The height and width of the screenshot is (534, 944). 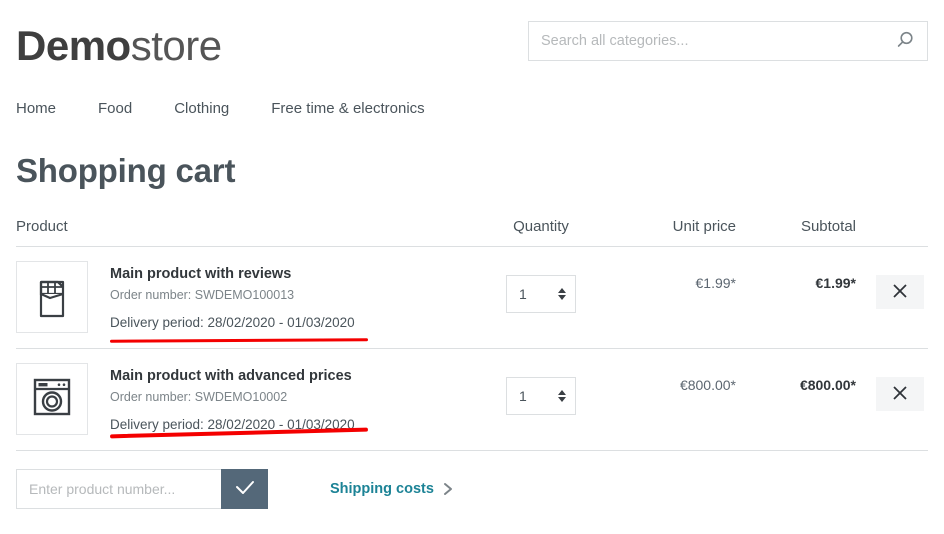 I want to click on add-product-submit-button, so click(x=244, y=489).